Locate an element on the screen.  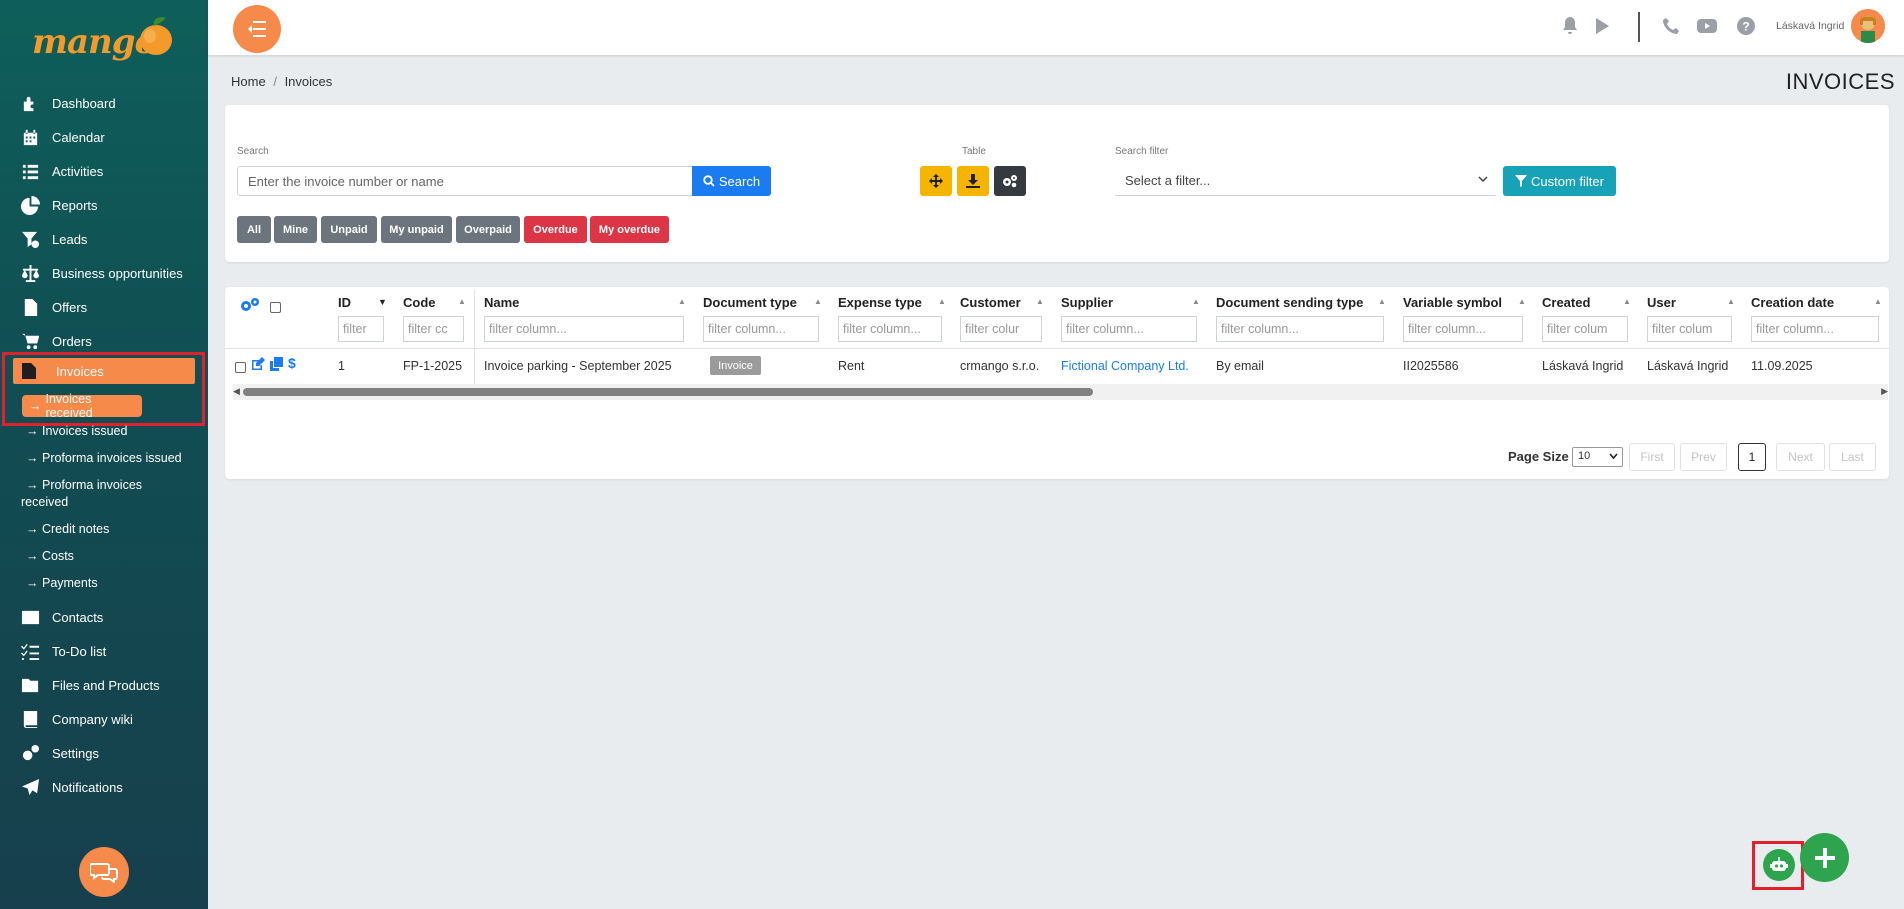
quick-filter-my-unpaid: My unpaid is located at coordinates (416, 229).